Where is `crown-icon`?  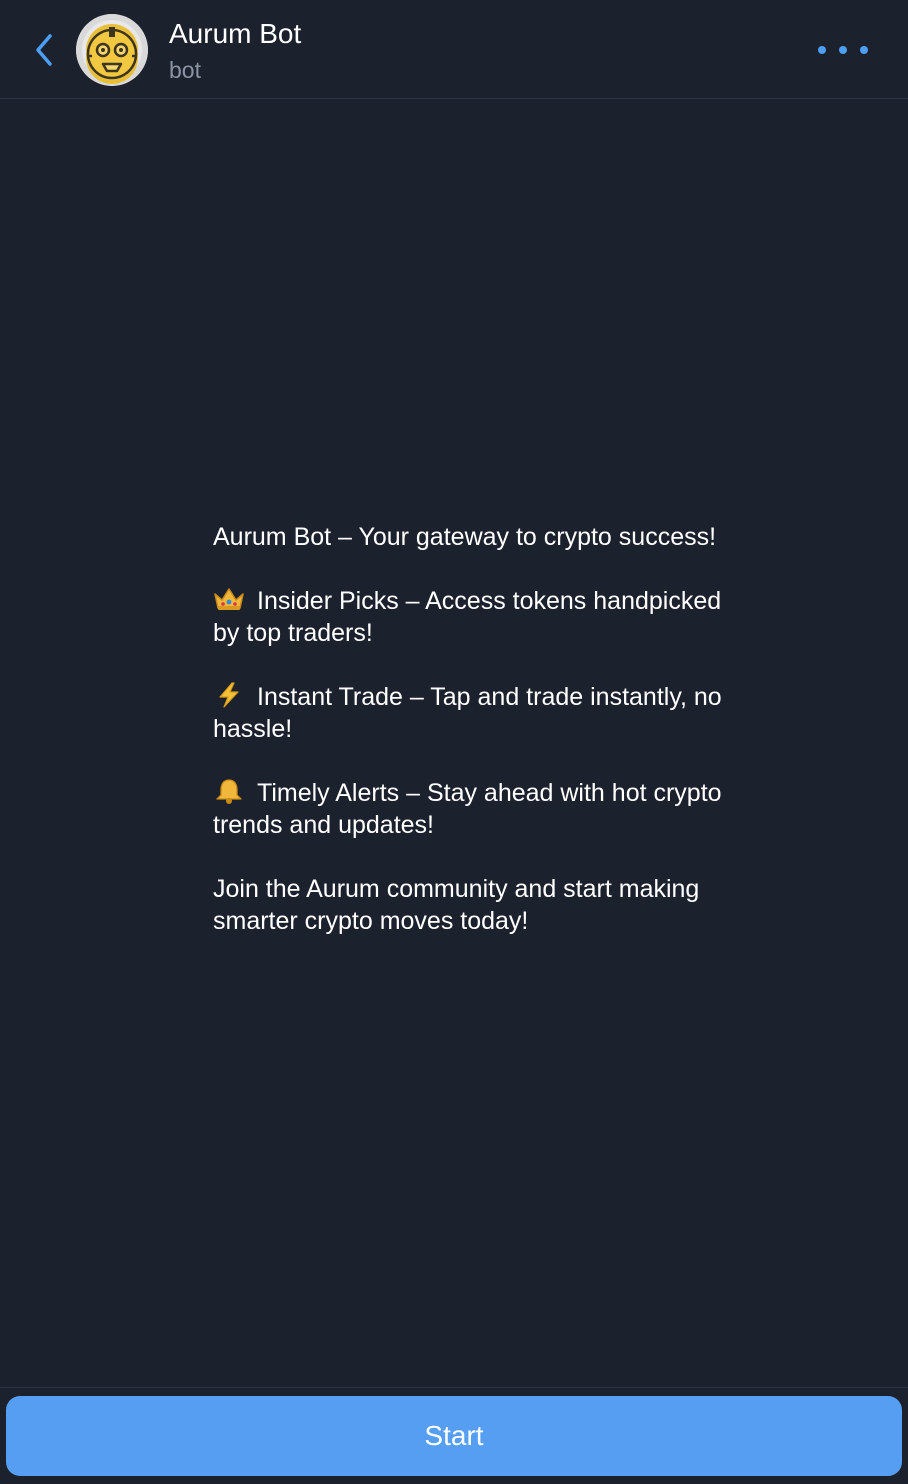 crown-icon is located at coordinates (229, 599).